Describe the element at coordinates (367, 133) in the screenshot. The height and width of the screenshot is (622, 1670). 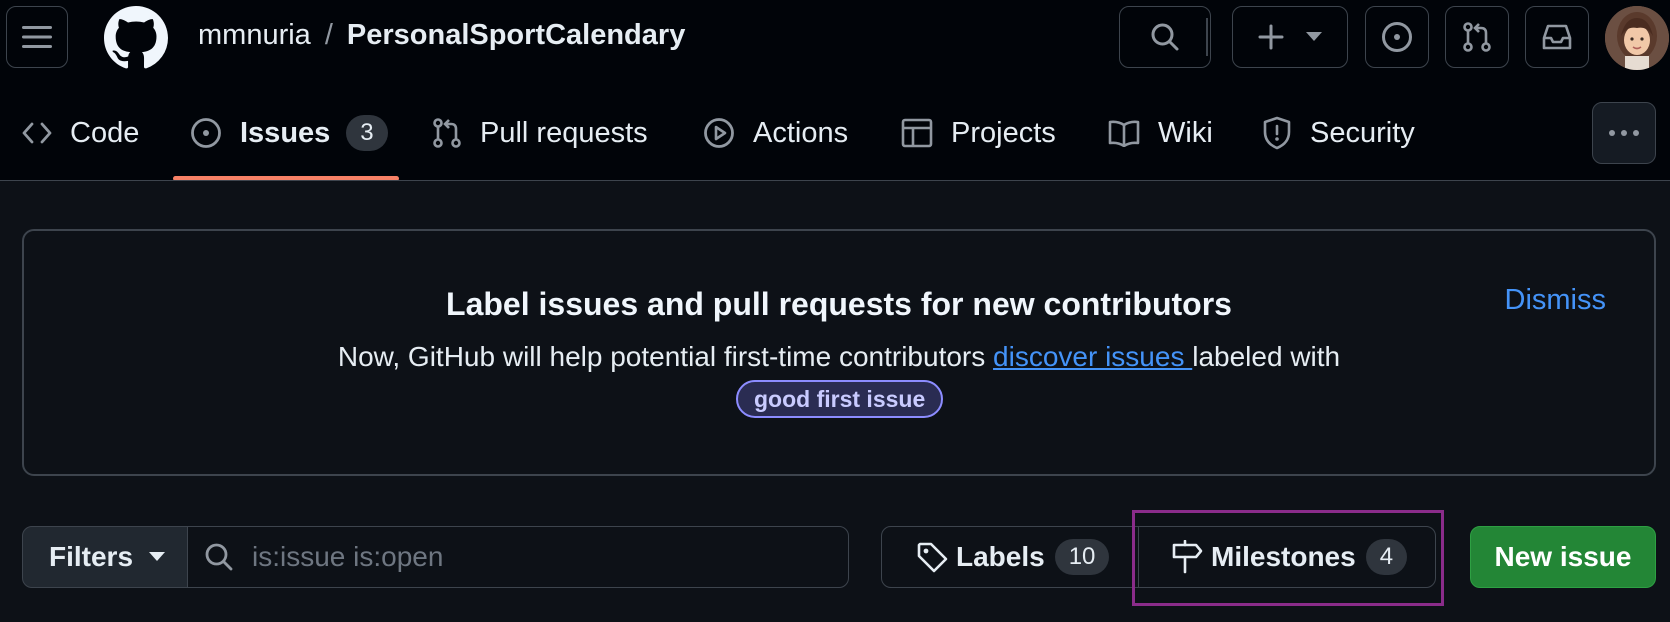
I see `issues-count-badge: 3` at that location.